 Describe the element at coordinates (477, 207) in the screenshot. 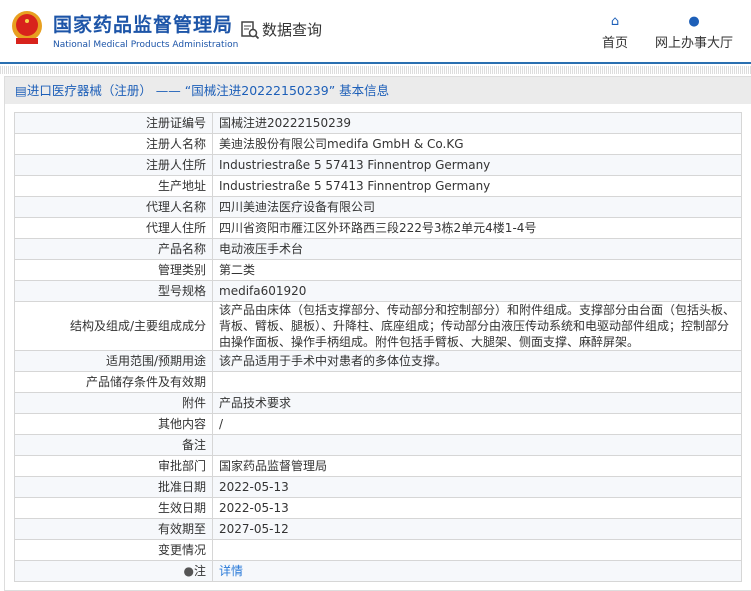

I see `row-value: 四川美迪法医疗设备有限公司` at that location.